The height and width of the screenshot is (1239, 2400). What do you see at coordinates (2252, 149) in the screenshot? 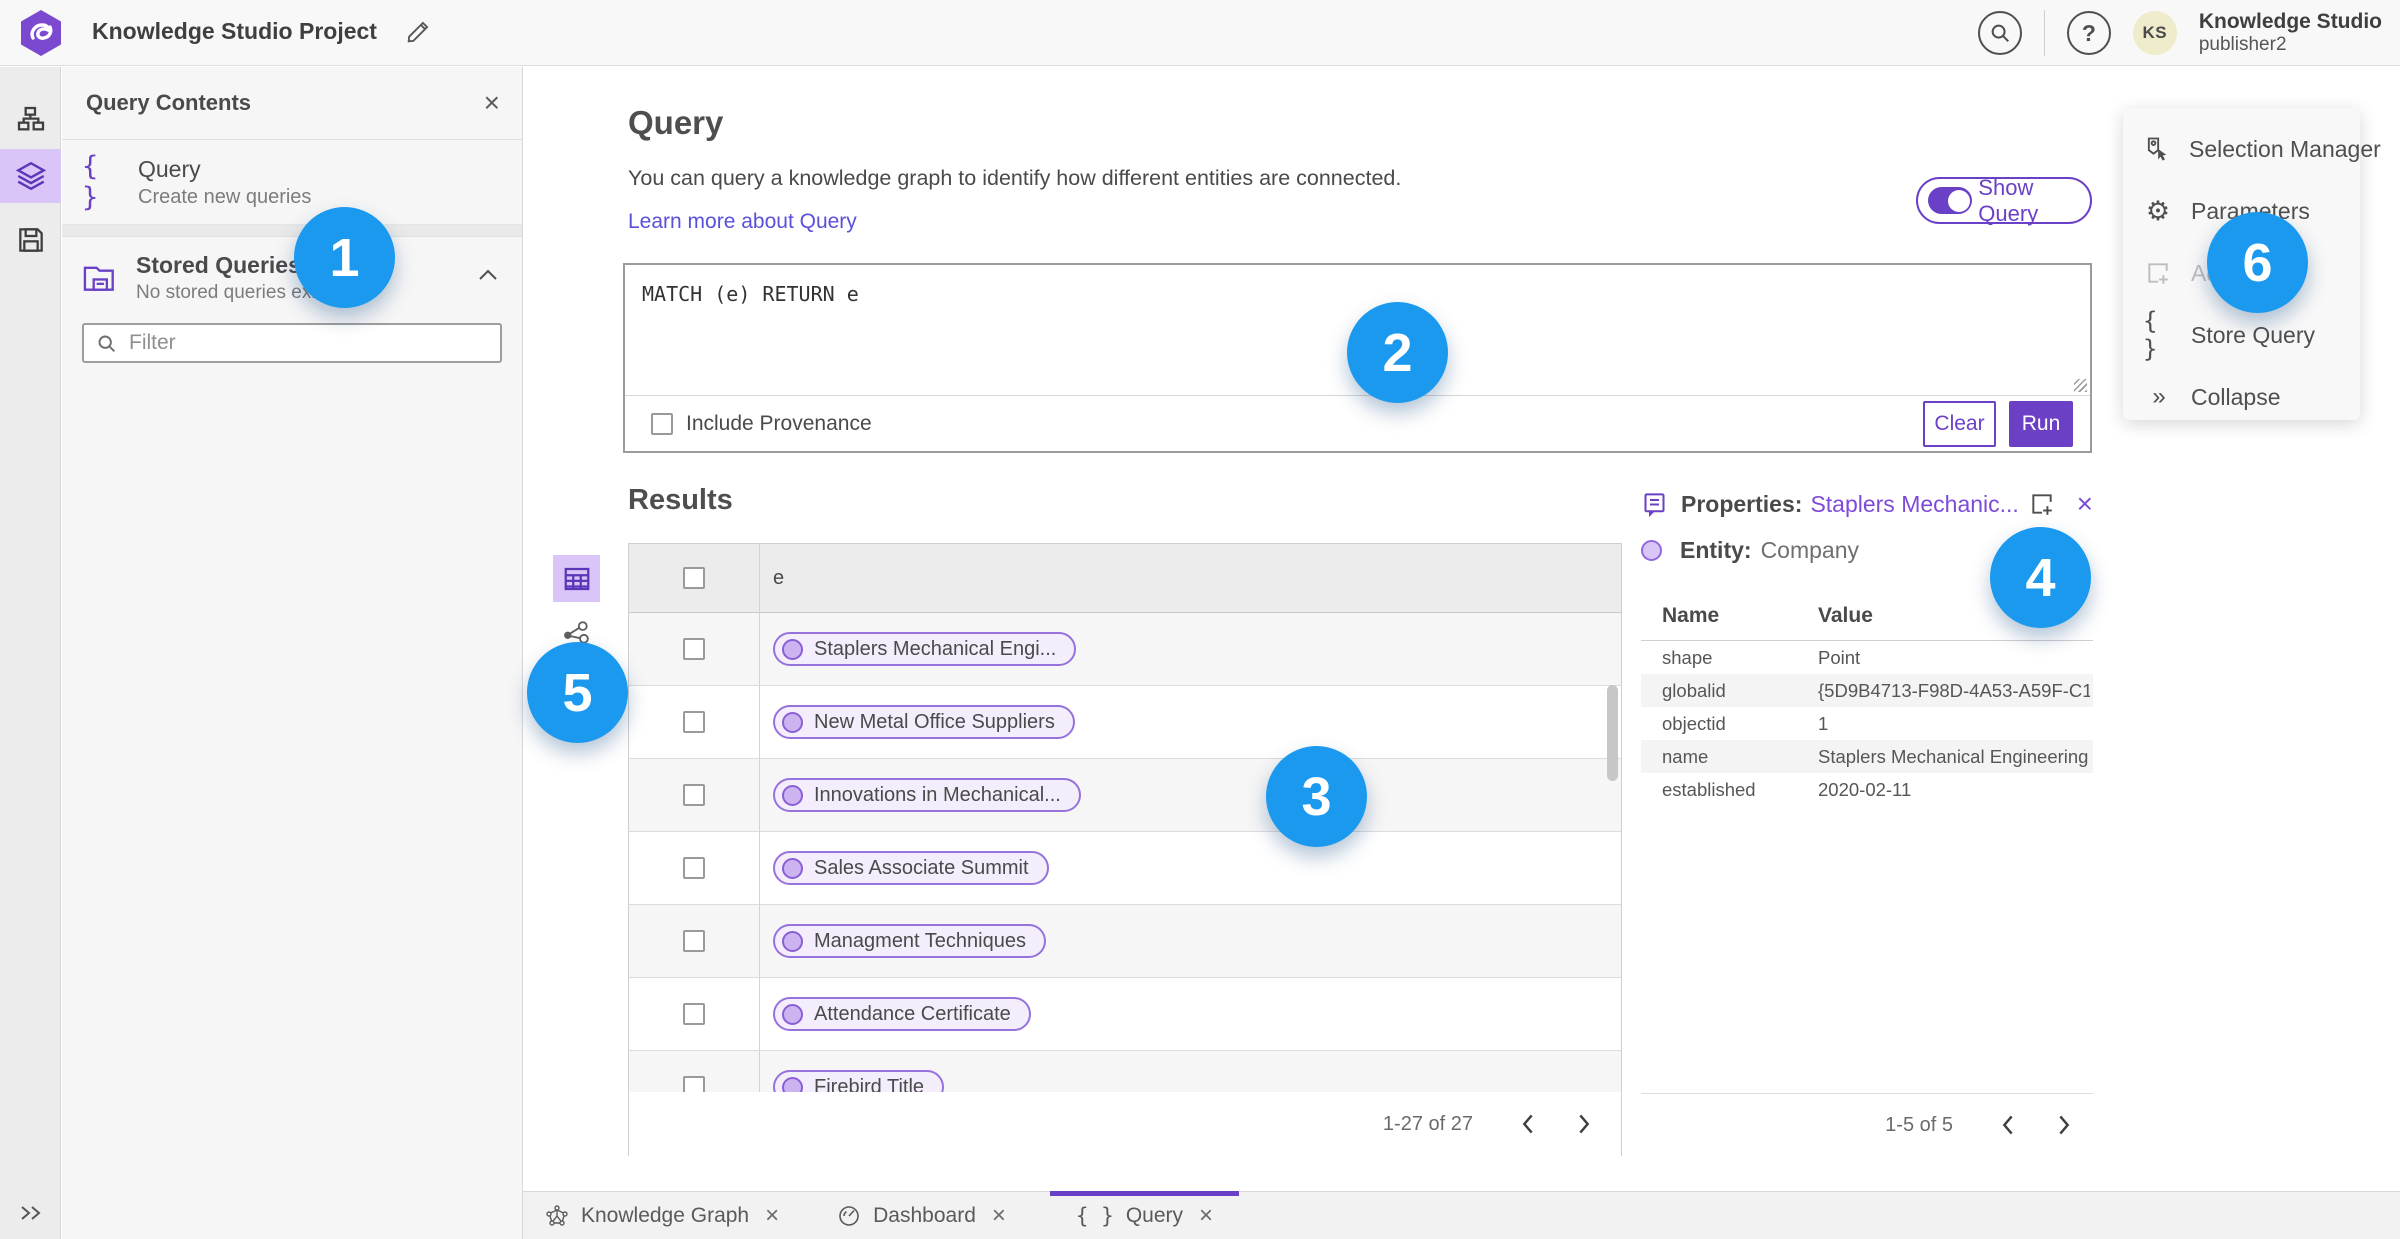
I see `menu-item-selection-manager: Selection Manager` at bounding box center [2252, 149].